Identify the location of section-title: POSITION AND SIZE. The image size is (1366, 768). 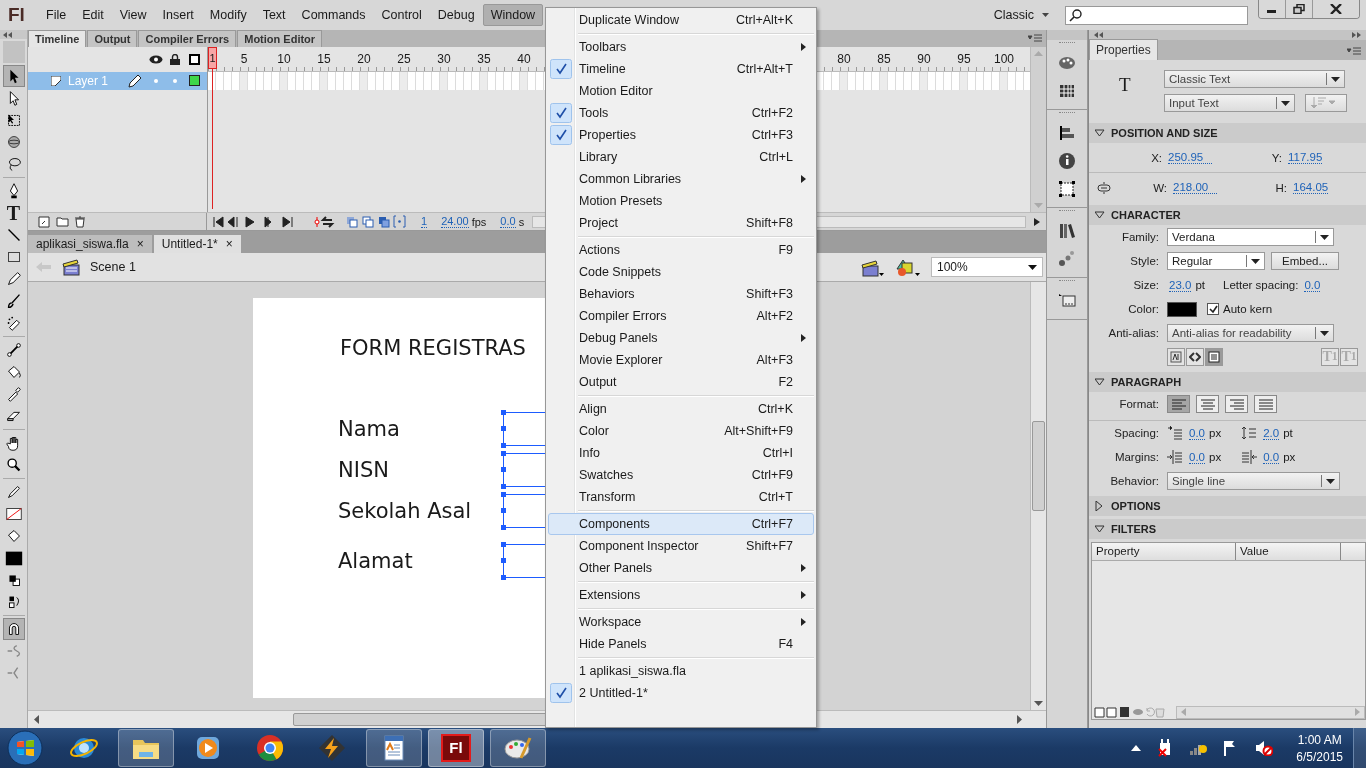
(1164, 133).